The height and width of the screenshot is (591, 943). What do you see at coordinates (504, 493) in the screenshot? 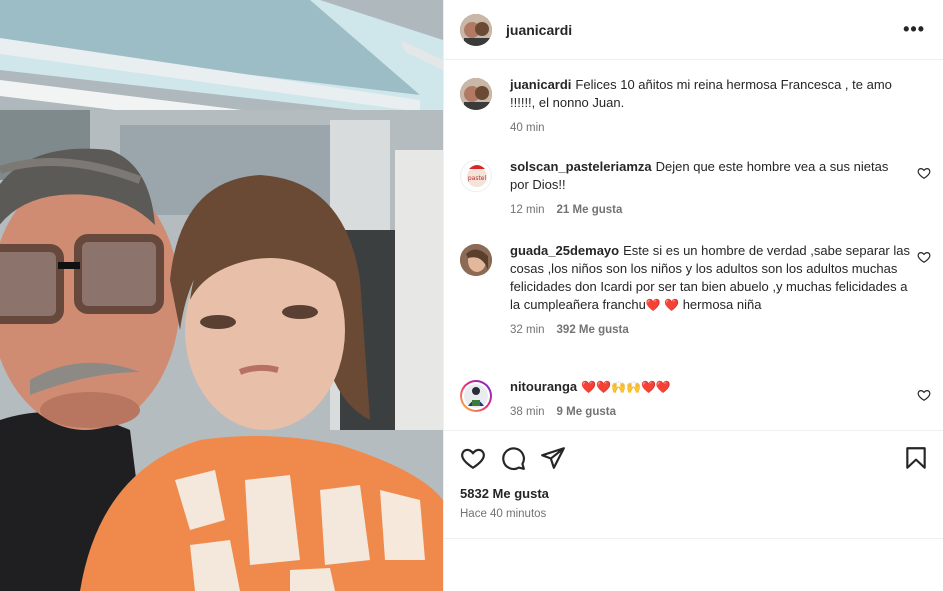
I see `likes-count: 5832 Me gusta` at bounding box center [504, 493].